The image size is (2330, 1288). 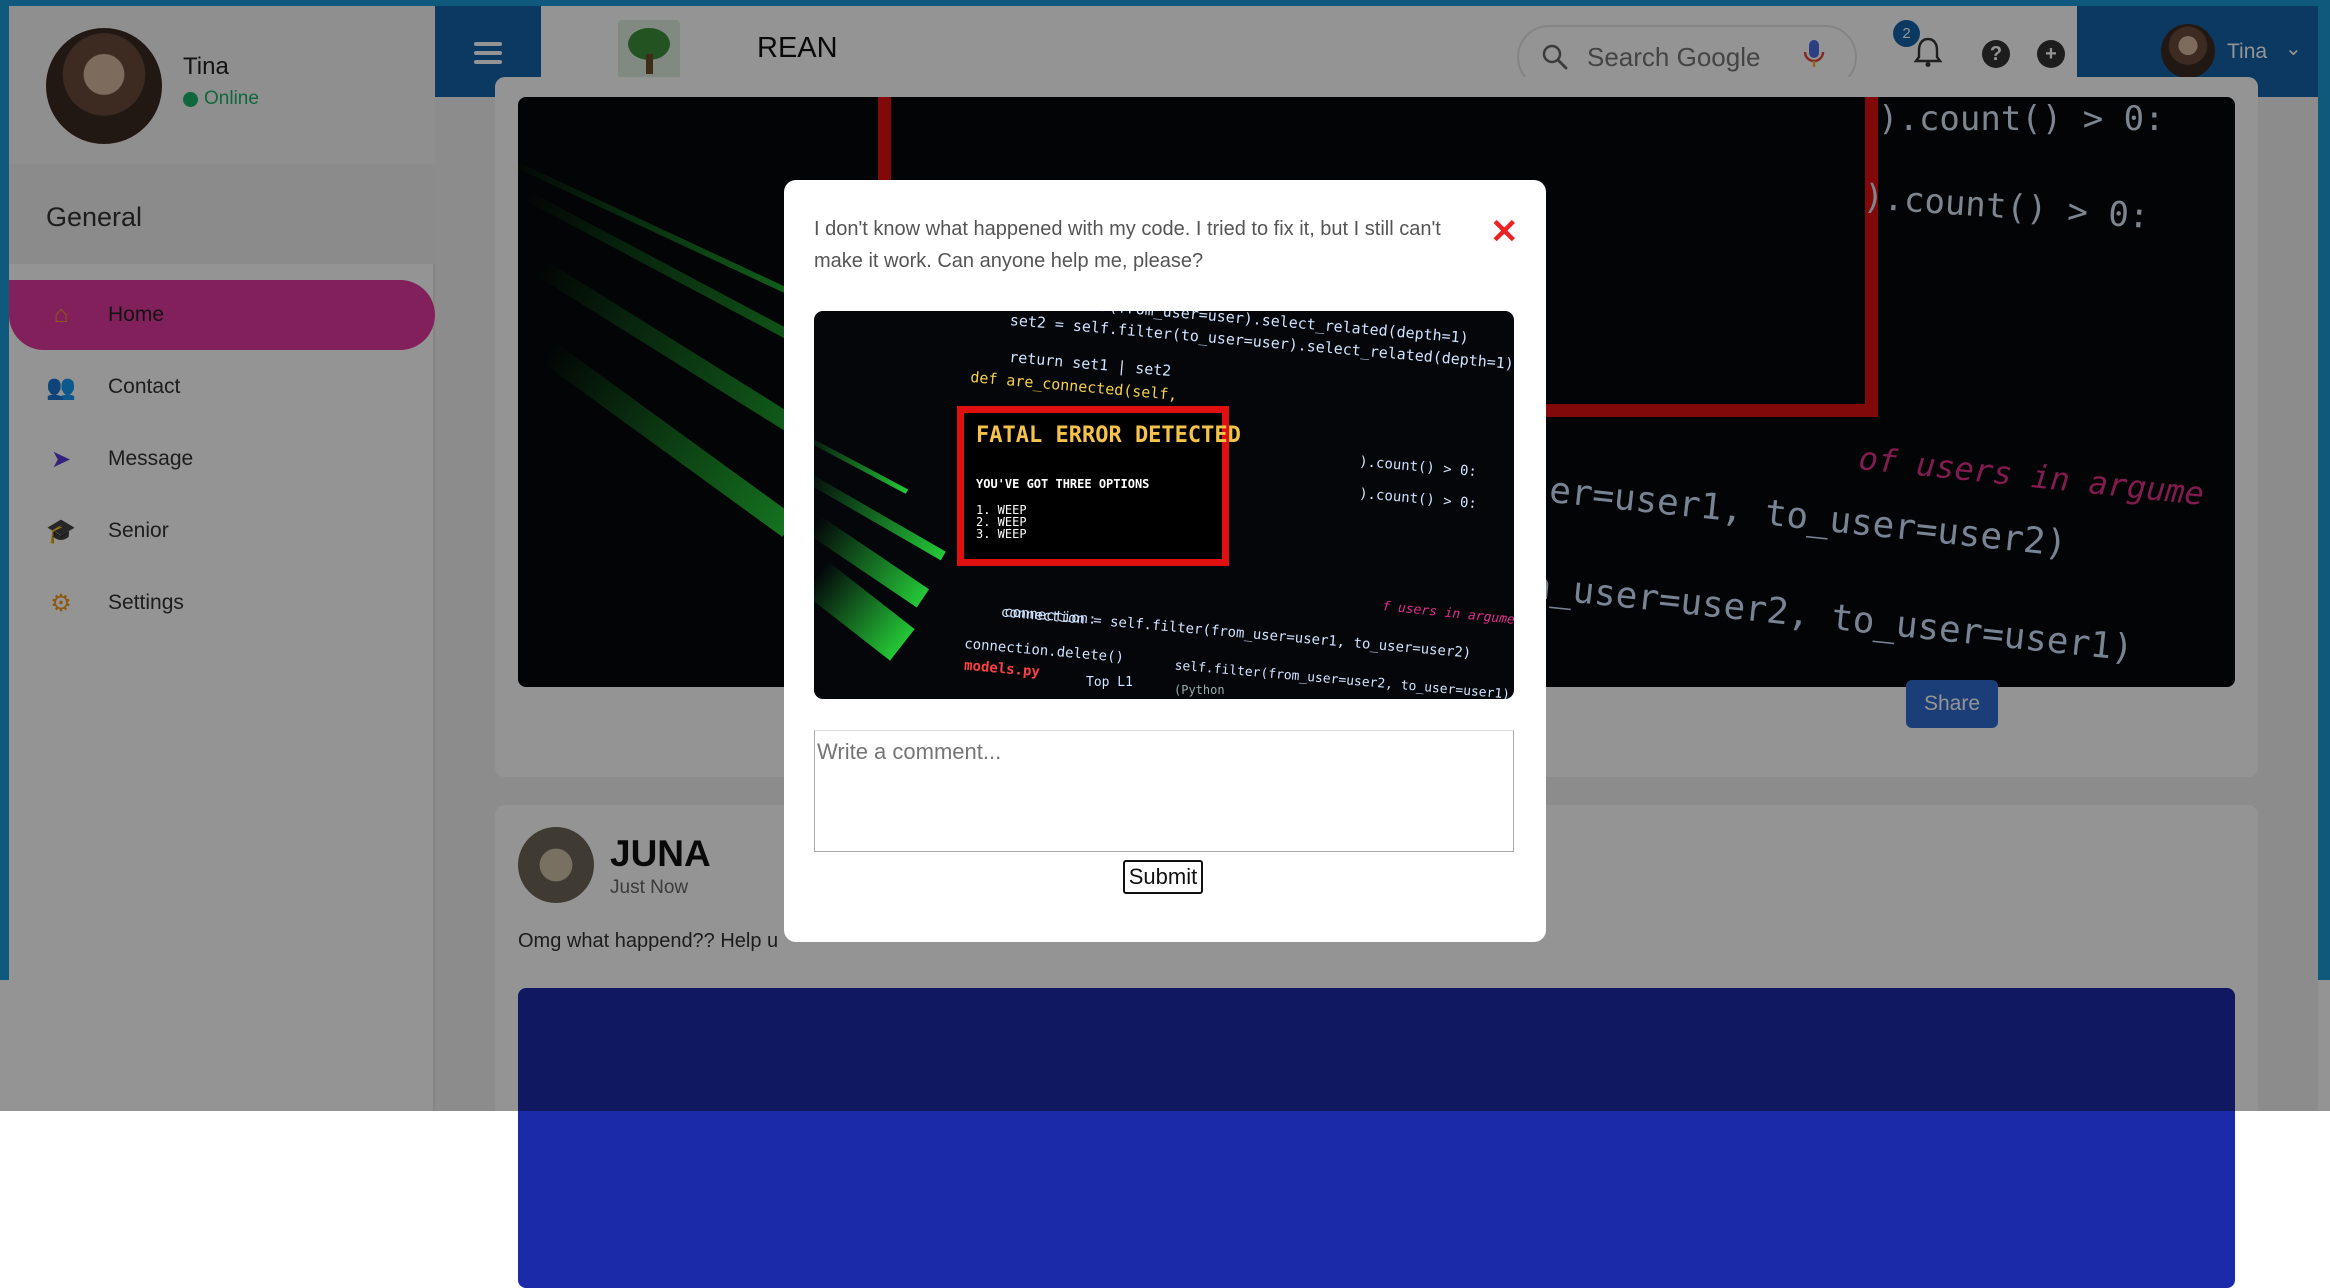 I want to click on error-option: 3. WEEP, so click(x=1001, y=534).